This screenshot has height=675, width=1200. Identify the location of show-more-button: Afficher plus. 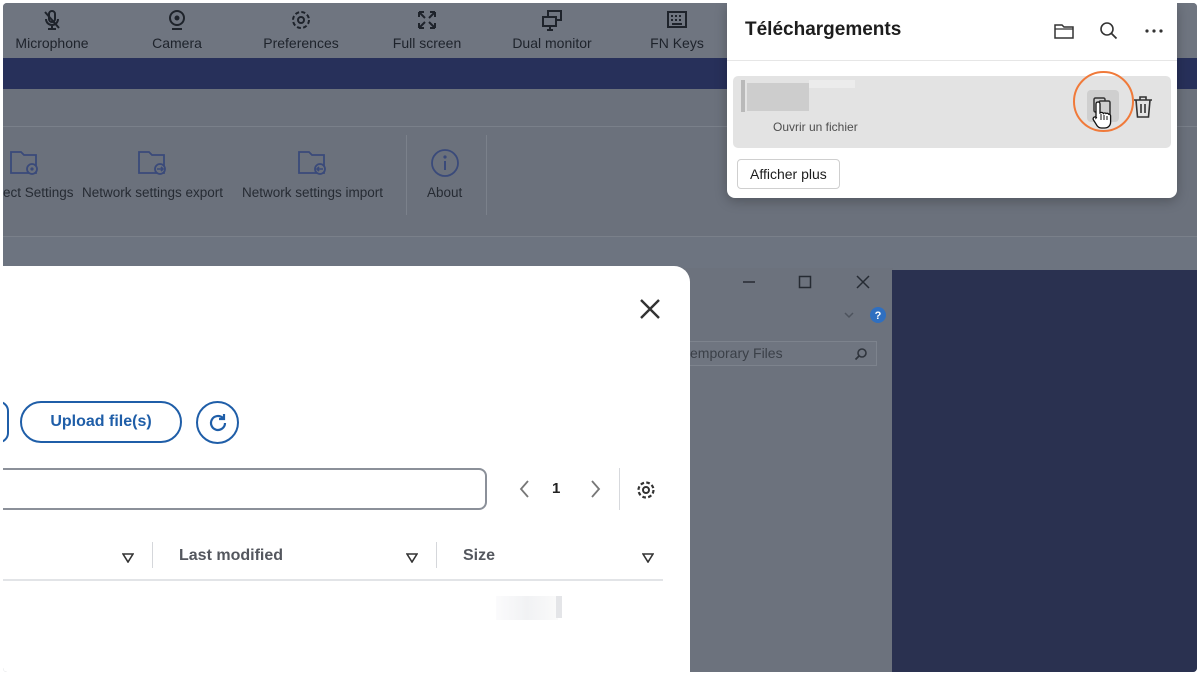
(788, 174).